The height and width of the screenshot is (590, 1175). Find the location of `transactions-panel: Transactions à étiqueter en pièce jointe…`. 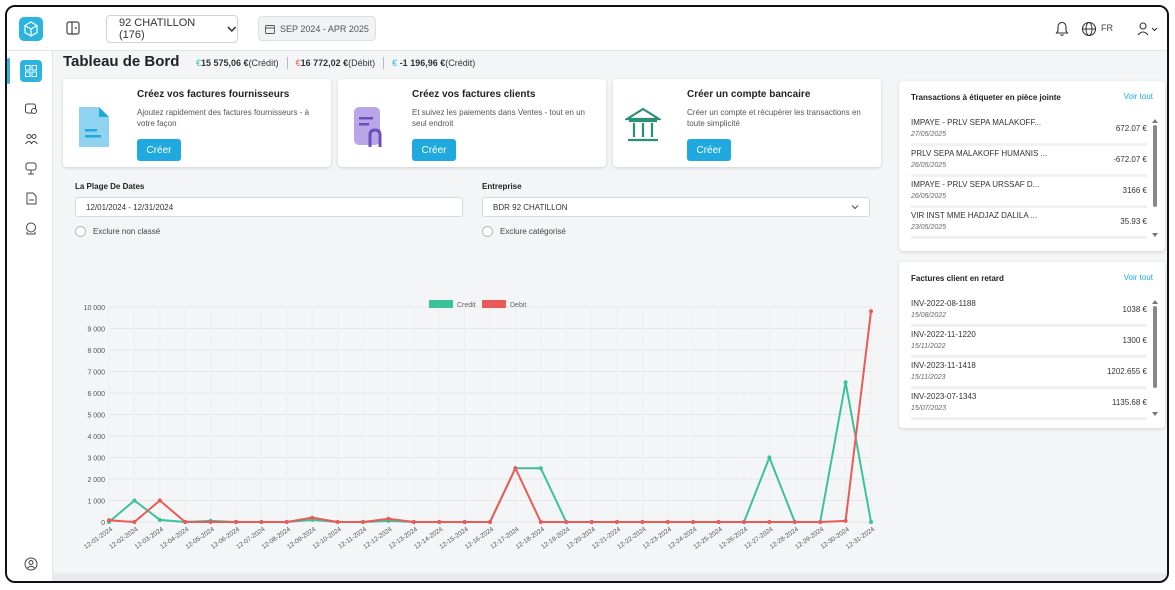

transactions-panel: Transactions à étiqueter en pièce jointe… is located at coordinates (1032, 166).